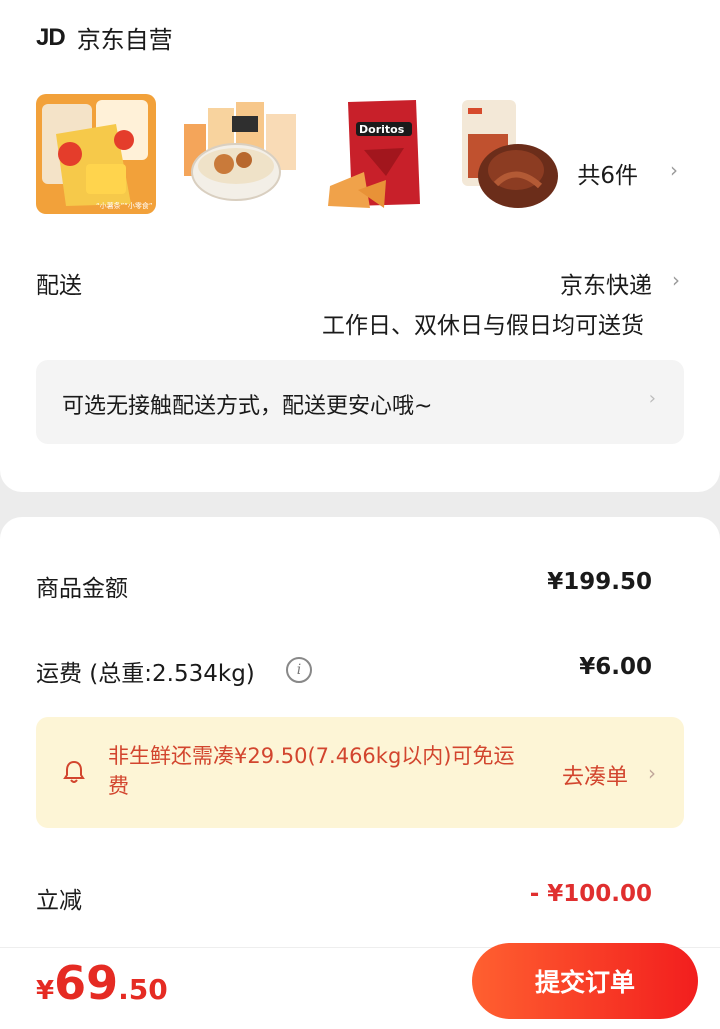  Describe the element at coordinates (360, 986) in the screenshot. I see `checkout-bar: ¥69.50 提交订单` at that location.